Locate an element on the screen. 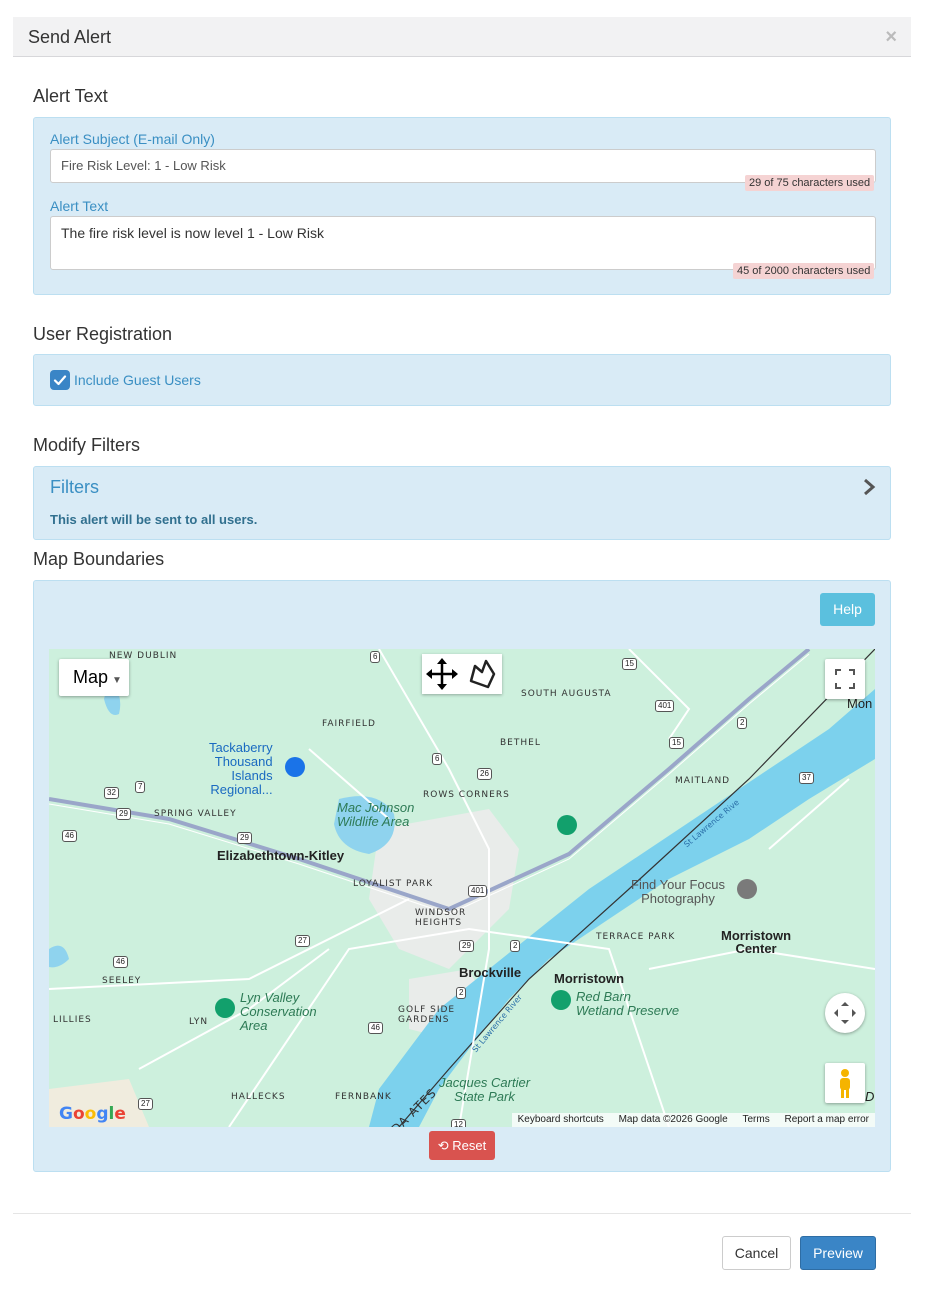 The height and width of the screenshot is (1315, 926). place-label: ROWS CORNERS is located at coordinates (466, 795).